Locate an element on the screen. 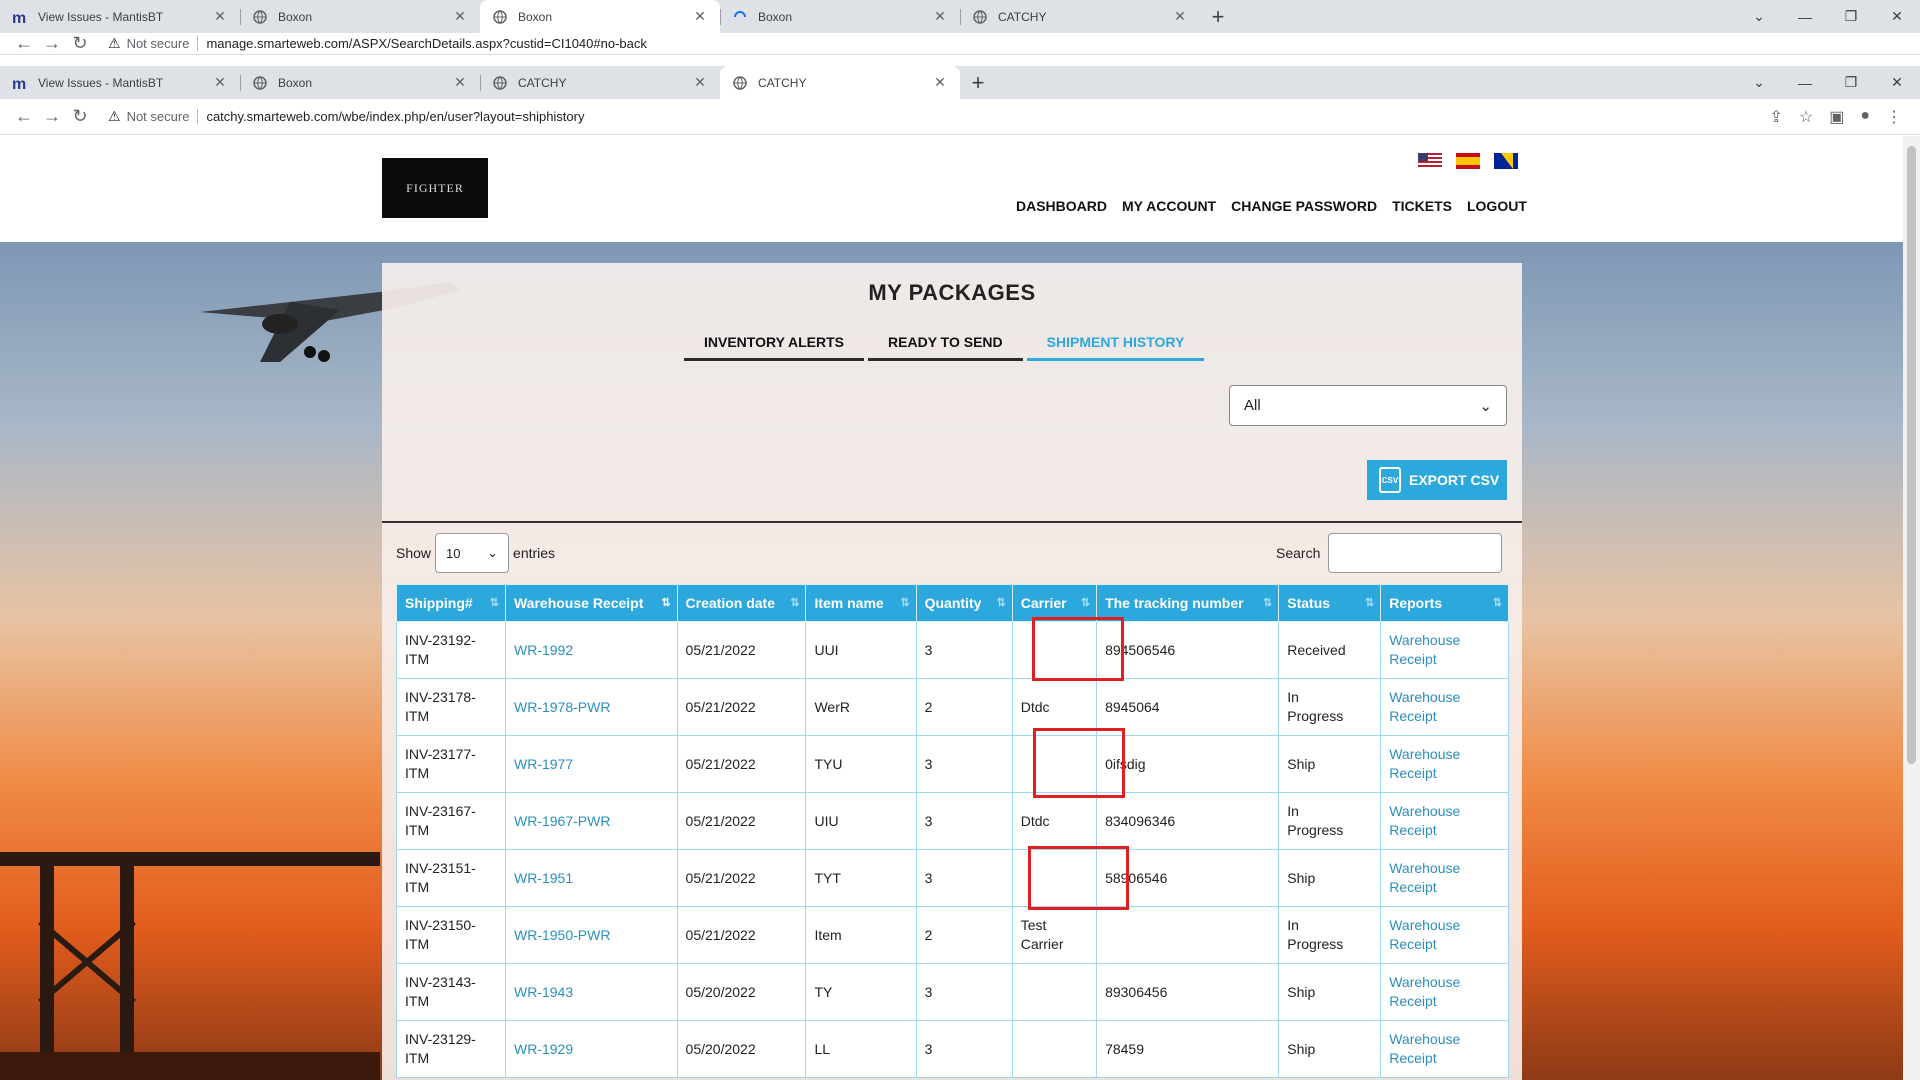 This screenshot has height=1080, width=1920. menu-my-account: MY ACCOUNT is located at coordinates (1169, 206).